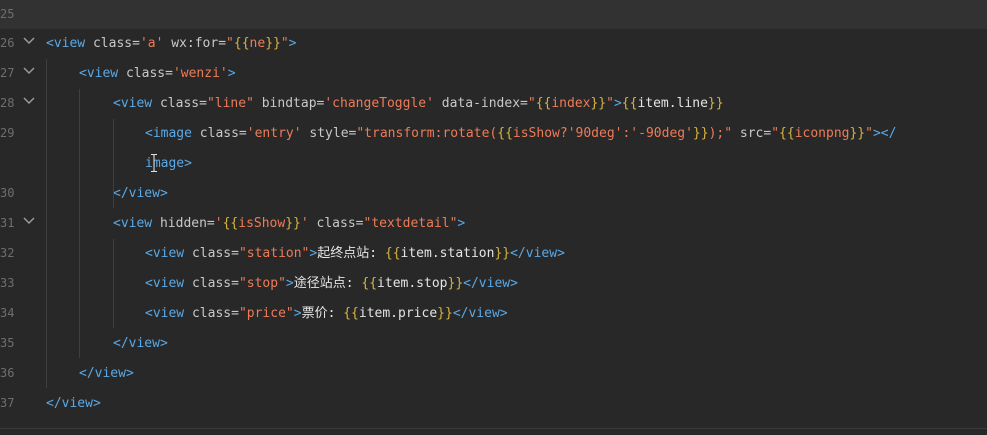 The width and height of the screenshot is (987, 435). What do you see at coordinates (493, 428) in the screenshot?
I see `editor-bottom-border` at bounding box center [493, 428].